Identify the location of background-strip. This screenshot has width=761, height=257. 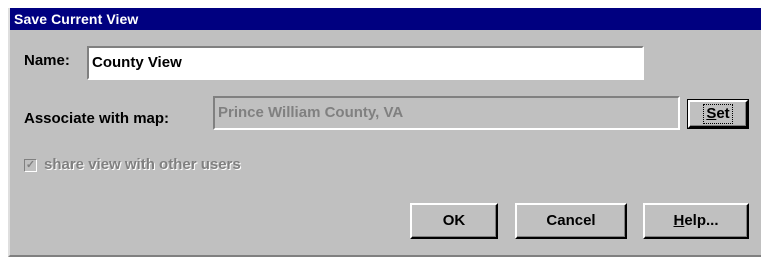
(380, 4).